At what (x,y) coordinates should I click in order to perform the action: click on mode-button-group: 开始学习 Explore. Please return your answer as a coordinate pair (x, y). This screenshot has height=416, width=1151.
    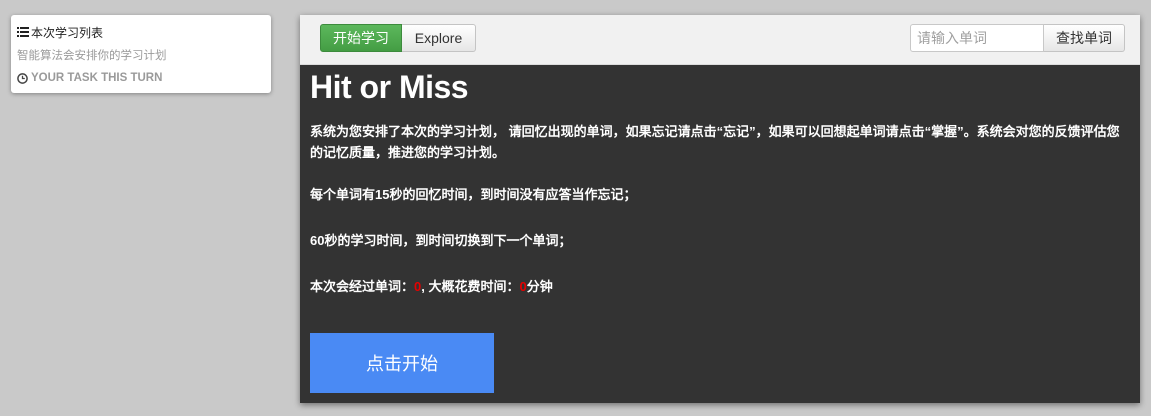
    Looking at the image, I should click on (398, 38).